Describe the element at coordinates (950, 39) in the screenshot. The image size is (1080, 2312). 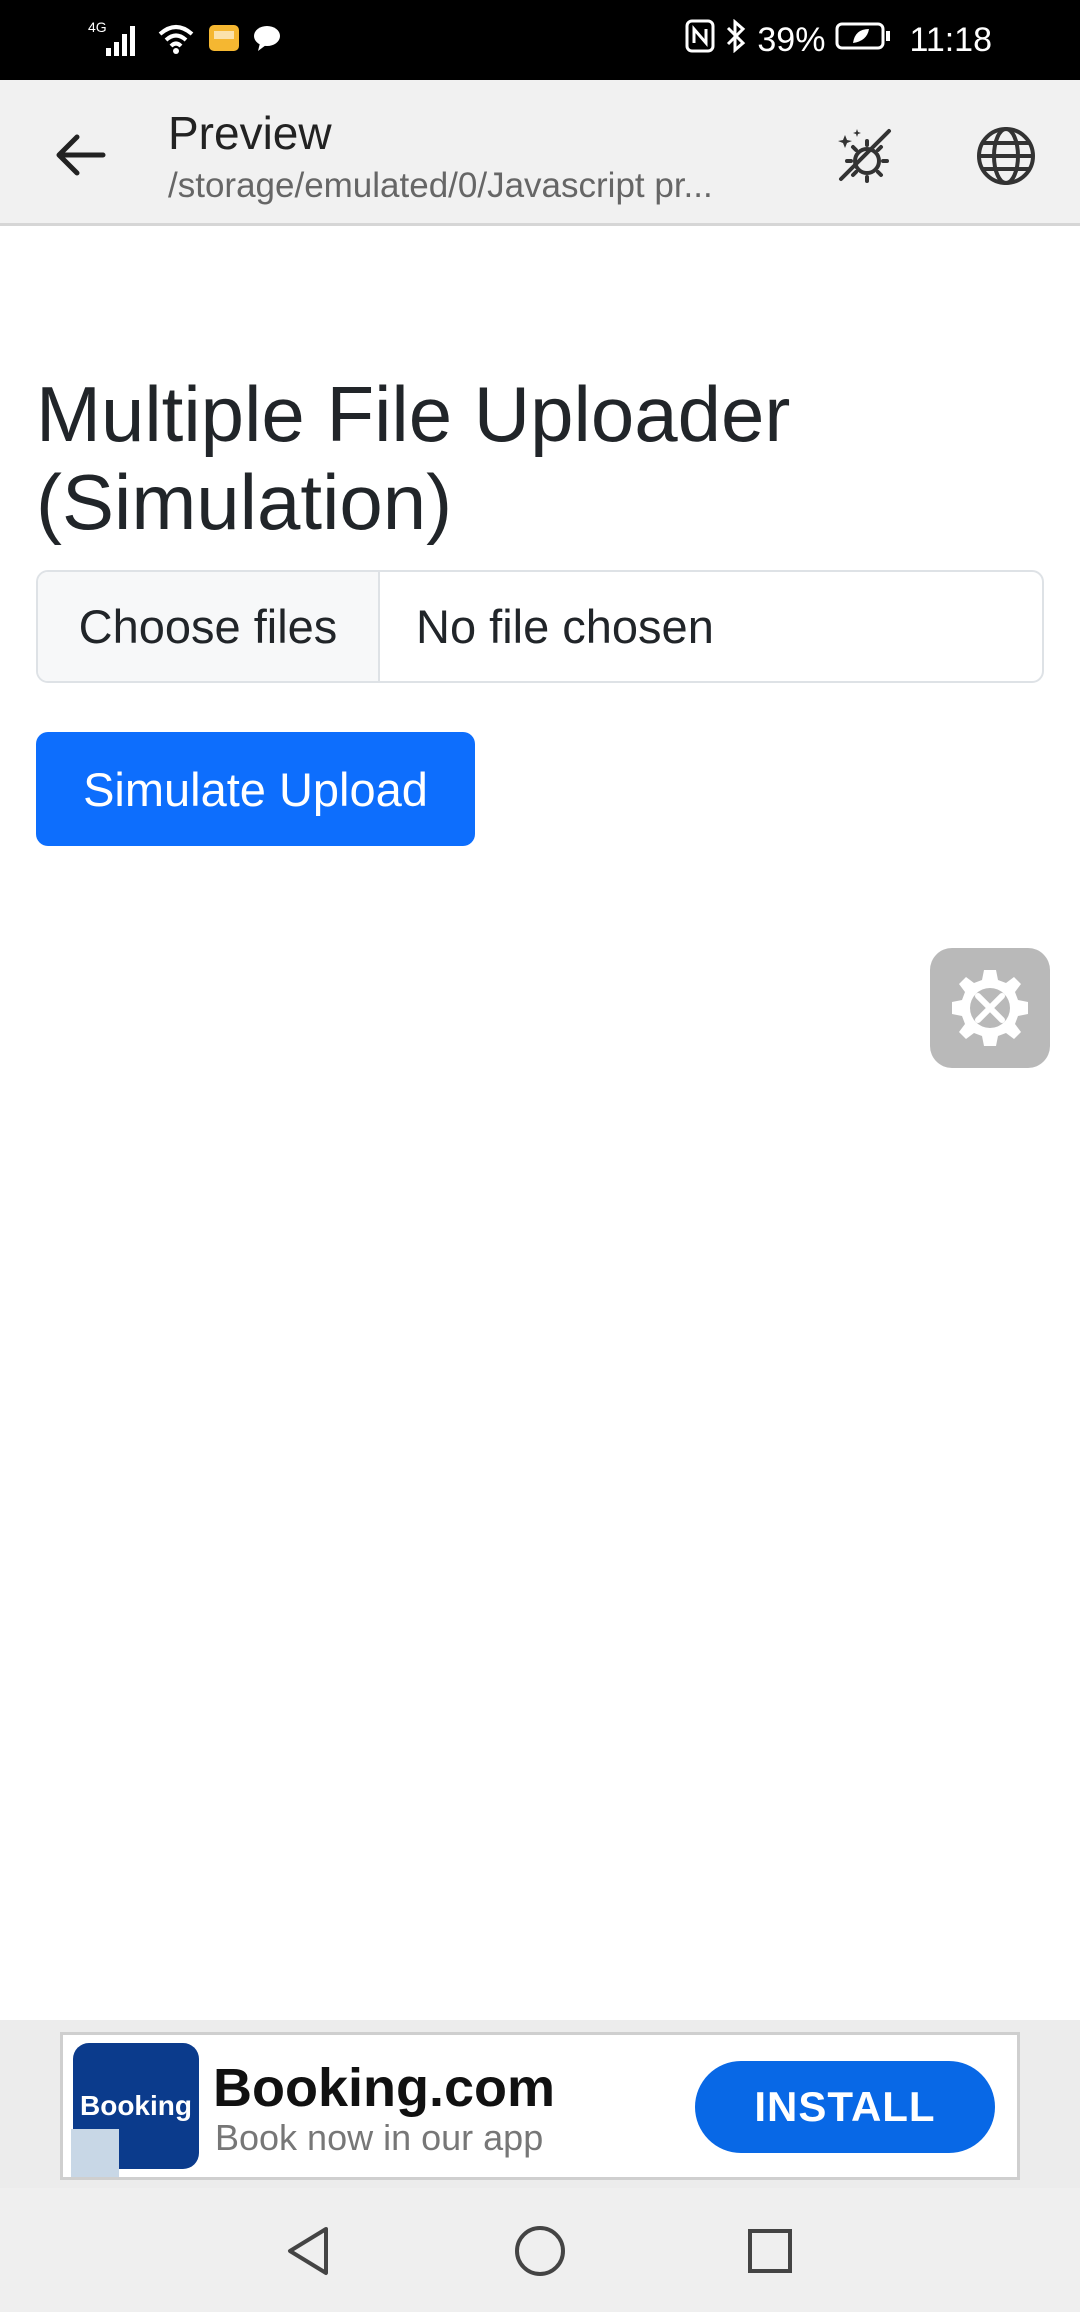
I see `clock: 11:18` at that location.